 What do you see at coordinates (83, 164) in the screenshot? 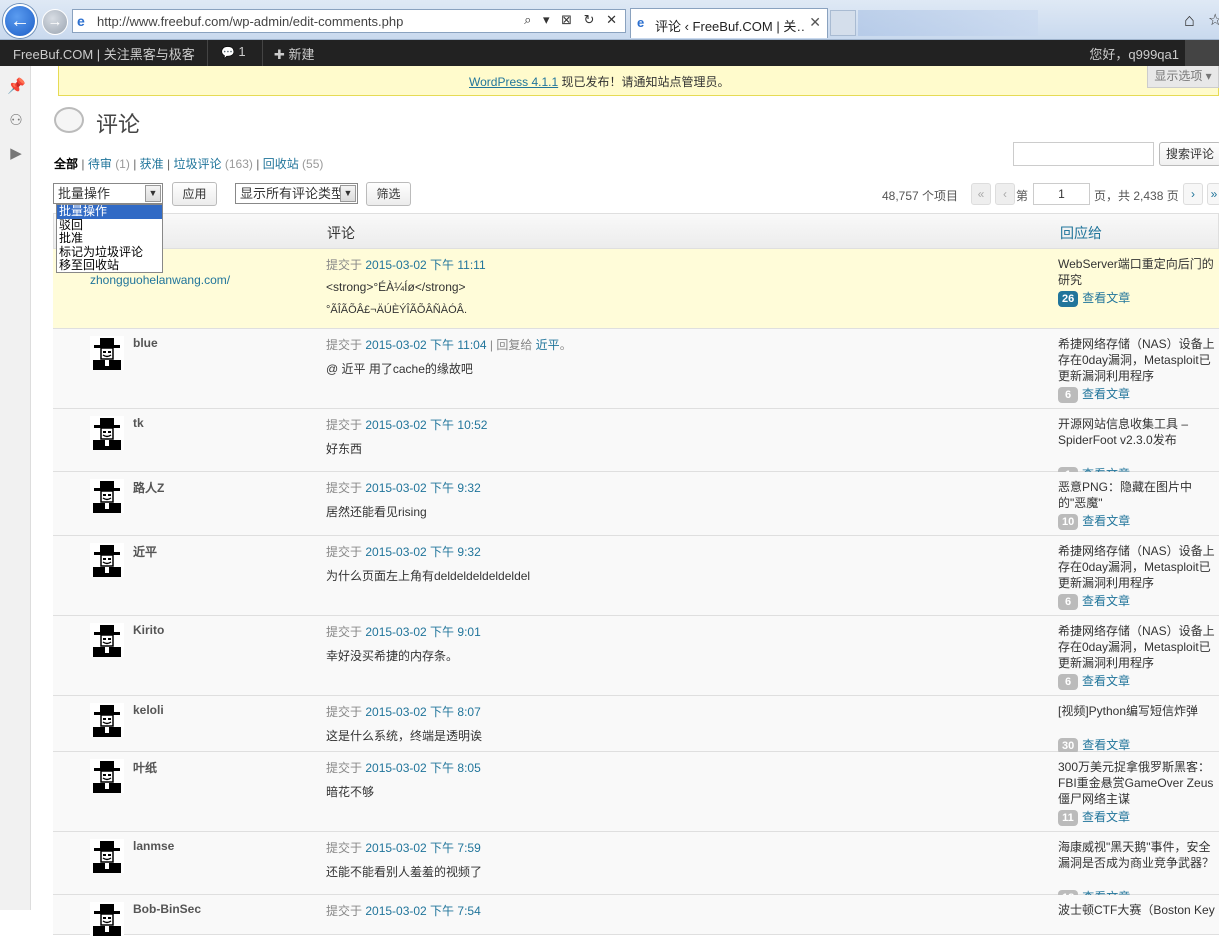
I see `filter-sep: |` at bounding box center [83, 164].